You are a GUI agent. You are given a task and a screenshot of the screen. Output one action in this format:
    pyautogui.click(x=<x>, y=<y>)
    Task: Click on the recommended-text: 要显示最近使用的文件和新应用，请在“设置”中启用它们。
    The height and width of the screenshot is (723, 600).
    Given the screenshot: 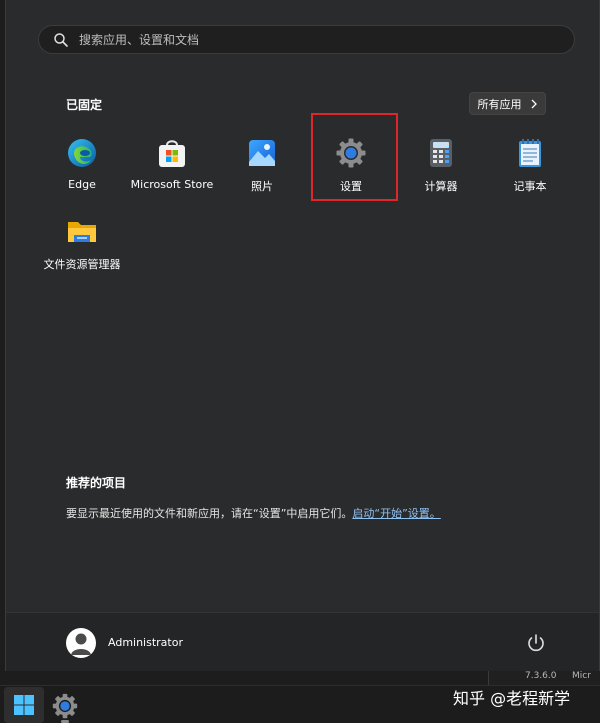 What is the action you would take?
    pyautogui.click(x=209, y=513)
    